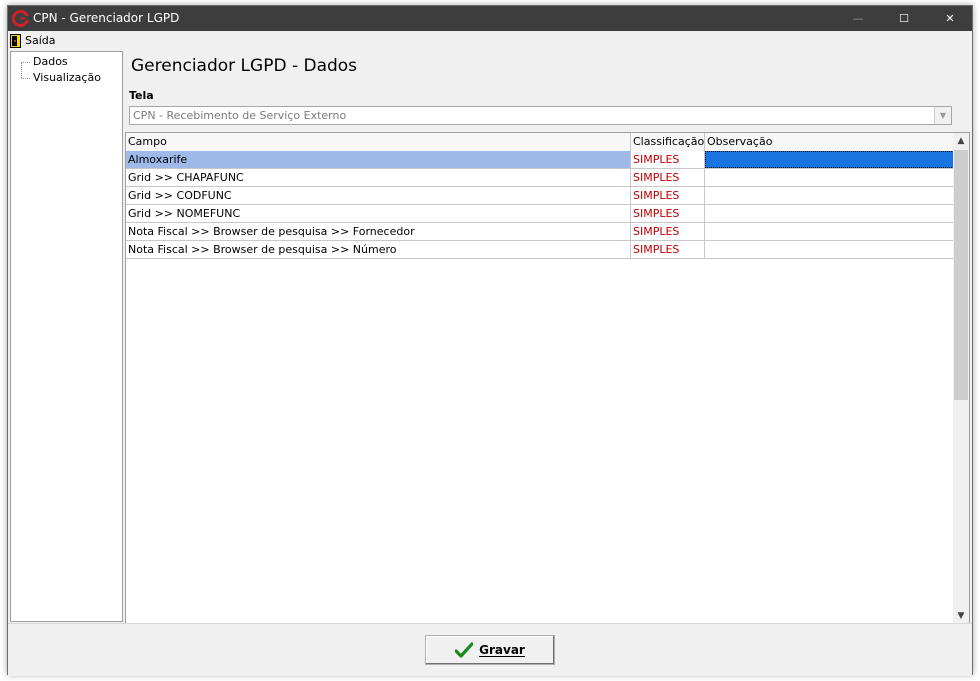 This screenshot has width=980, height=681. I want to click on scrollbar-thumb, so click(961, 275).